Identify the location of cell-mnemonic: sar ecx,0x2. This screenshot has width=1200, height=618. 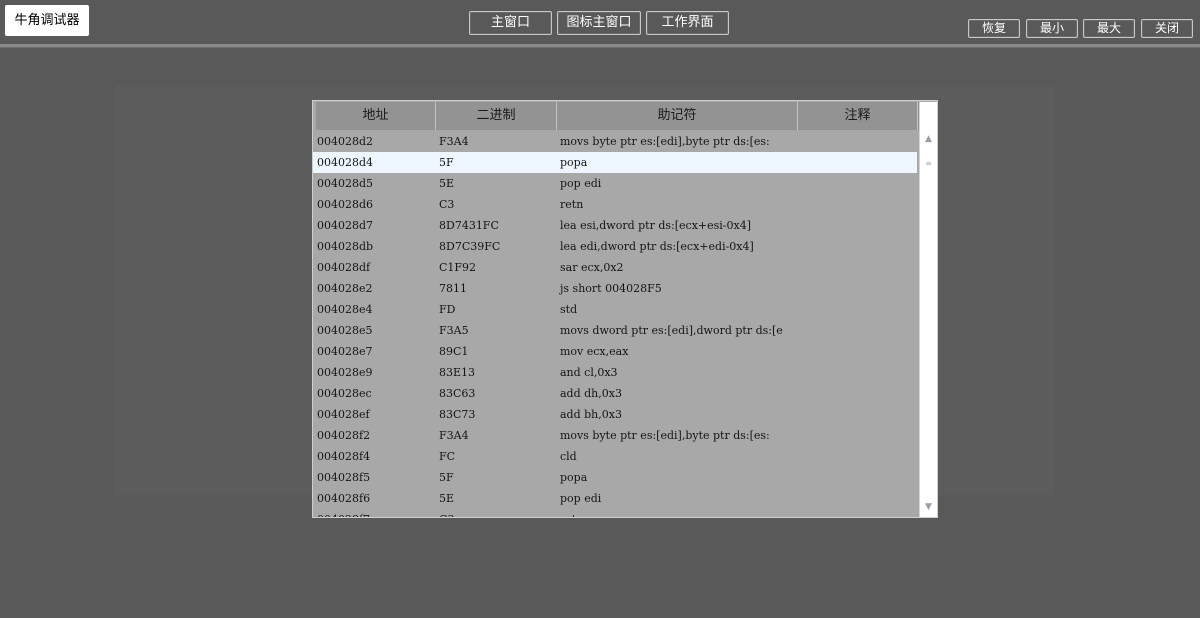
(592, 267).